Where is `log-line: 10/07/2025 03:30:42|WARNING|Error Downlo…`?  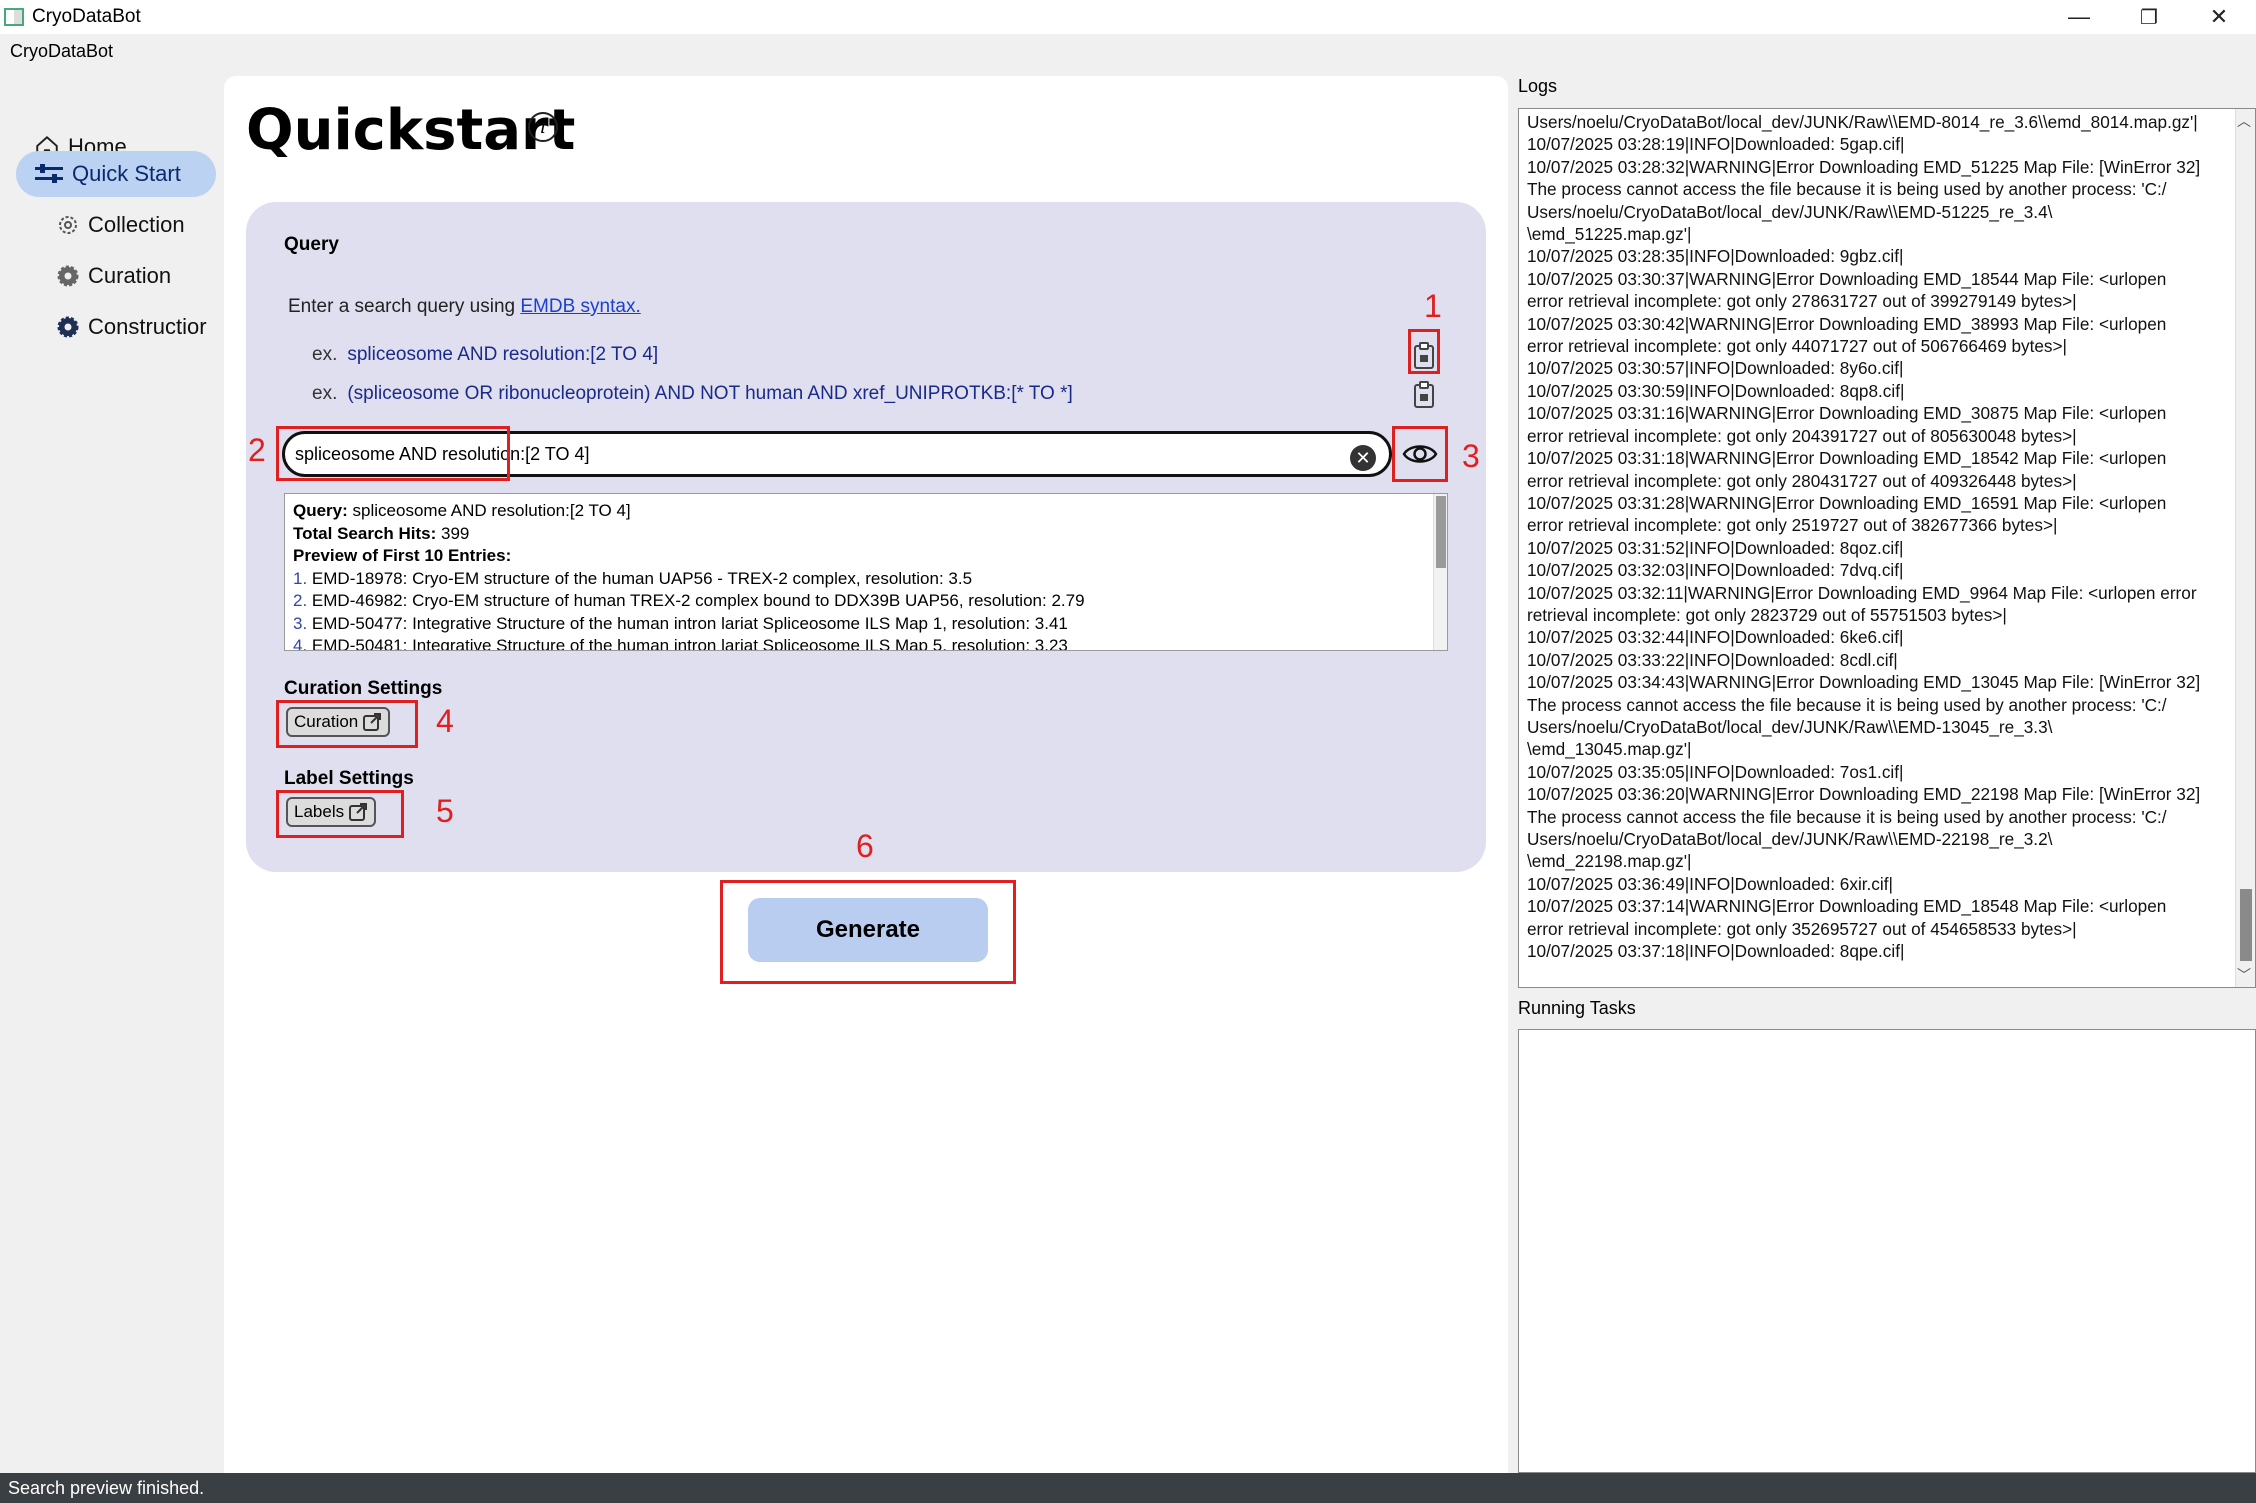 log-line: 10/07/2025 03:30:42|WARNING|Error Downlo… is located at coordinates (1847, 323).